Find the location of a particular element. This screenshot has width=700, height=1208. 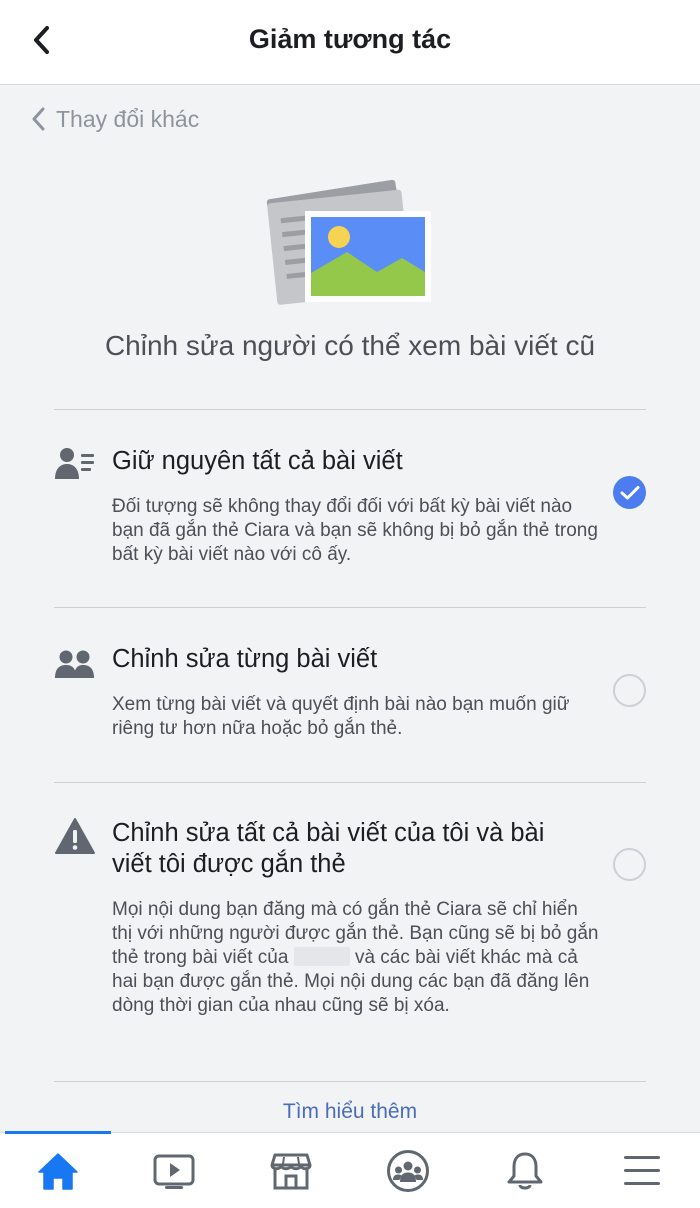

top-bar: Giảm tương tác is located at coordinates (350, 42).